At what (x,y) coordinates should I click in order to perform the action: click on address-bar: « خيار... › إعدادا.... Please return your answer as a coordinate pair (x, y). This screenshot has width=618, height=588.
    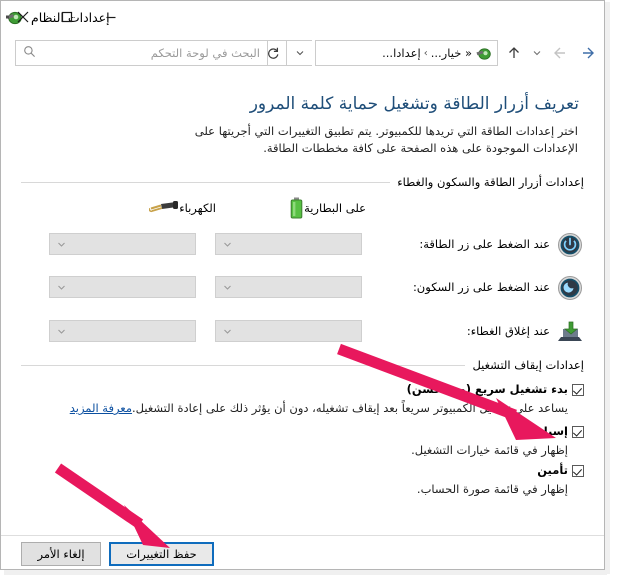
    Looking at the image, I should click on (406, 53).